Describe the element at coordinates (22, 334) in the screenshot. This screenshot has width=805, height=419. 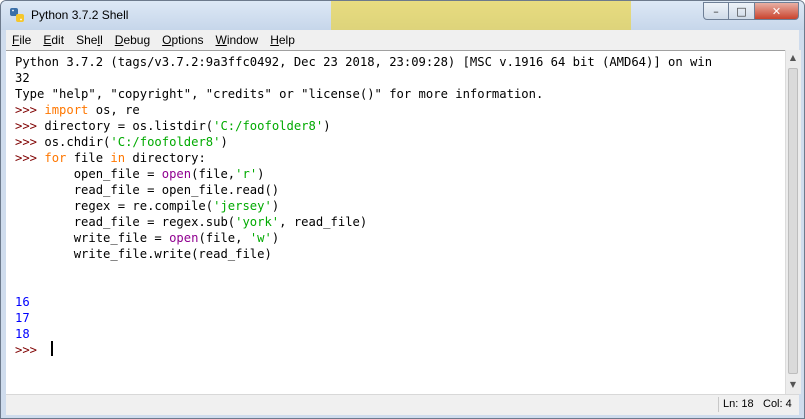
I see `output-line: 18` at that location.